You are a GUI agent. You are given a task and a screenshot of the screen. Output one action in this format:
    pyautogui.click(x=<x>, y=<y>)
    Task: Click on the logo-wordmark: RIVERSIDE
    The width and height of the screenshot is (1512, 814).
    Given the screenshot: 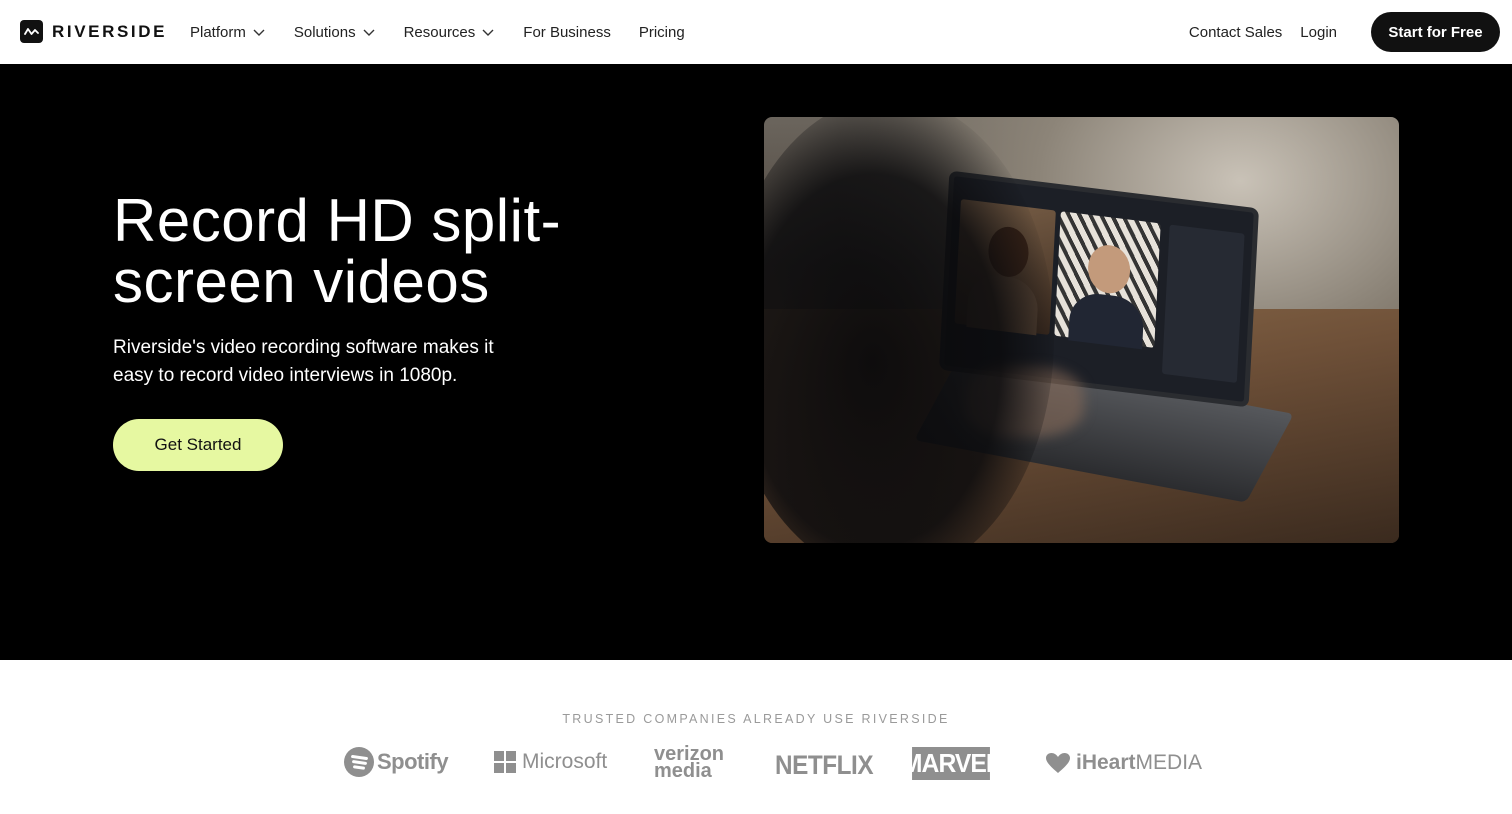 What is the action you would take?
    pyautogui.click(x=110, y=31)
    